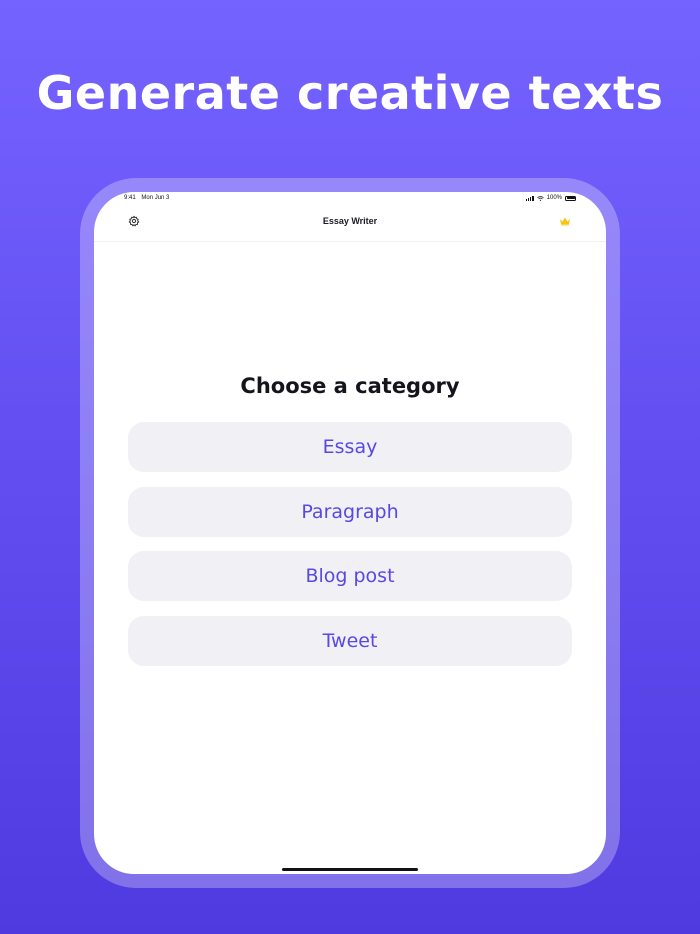 Image resolution: width=700 pixels, height=934 pixels. I want to click on battery-icon, so click(570, 198).